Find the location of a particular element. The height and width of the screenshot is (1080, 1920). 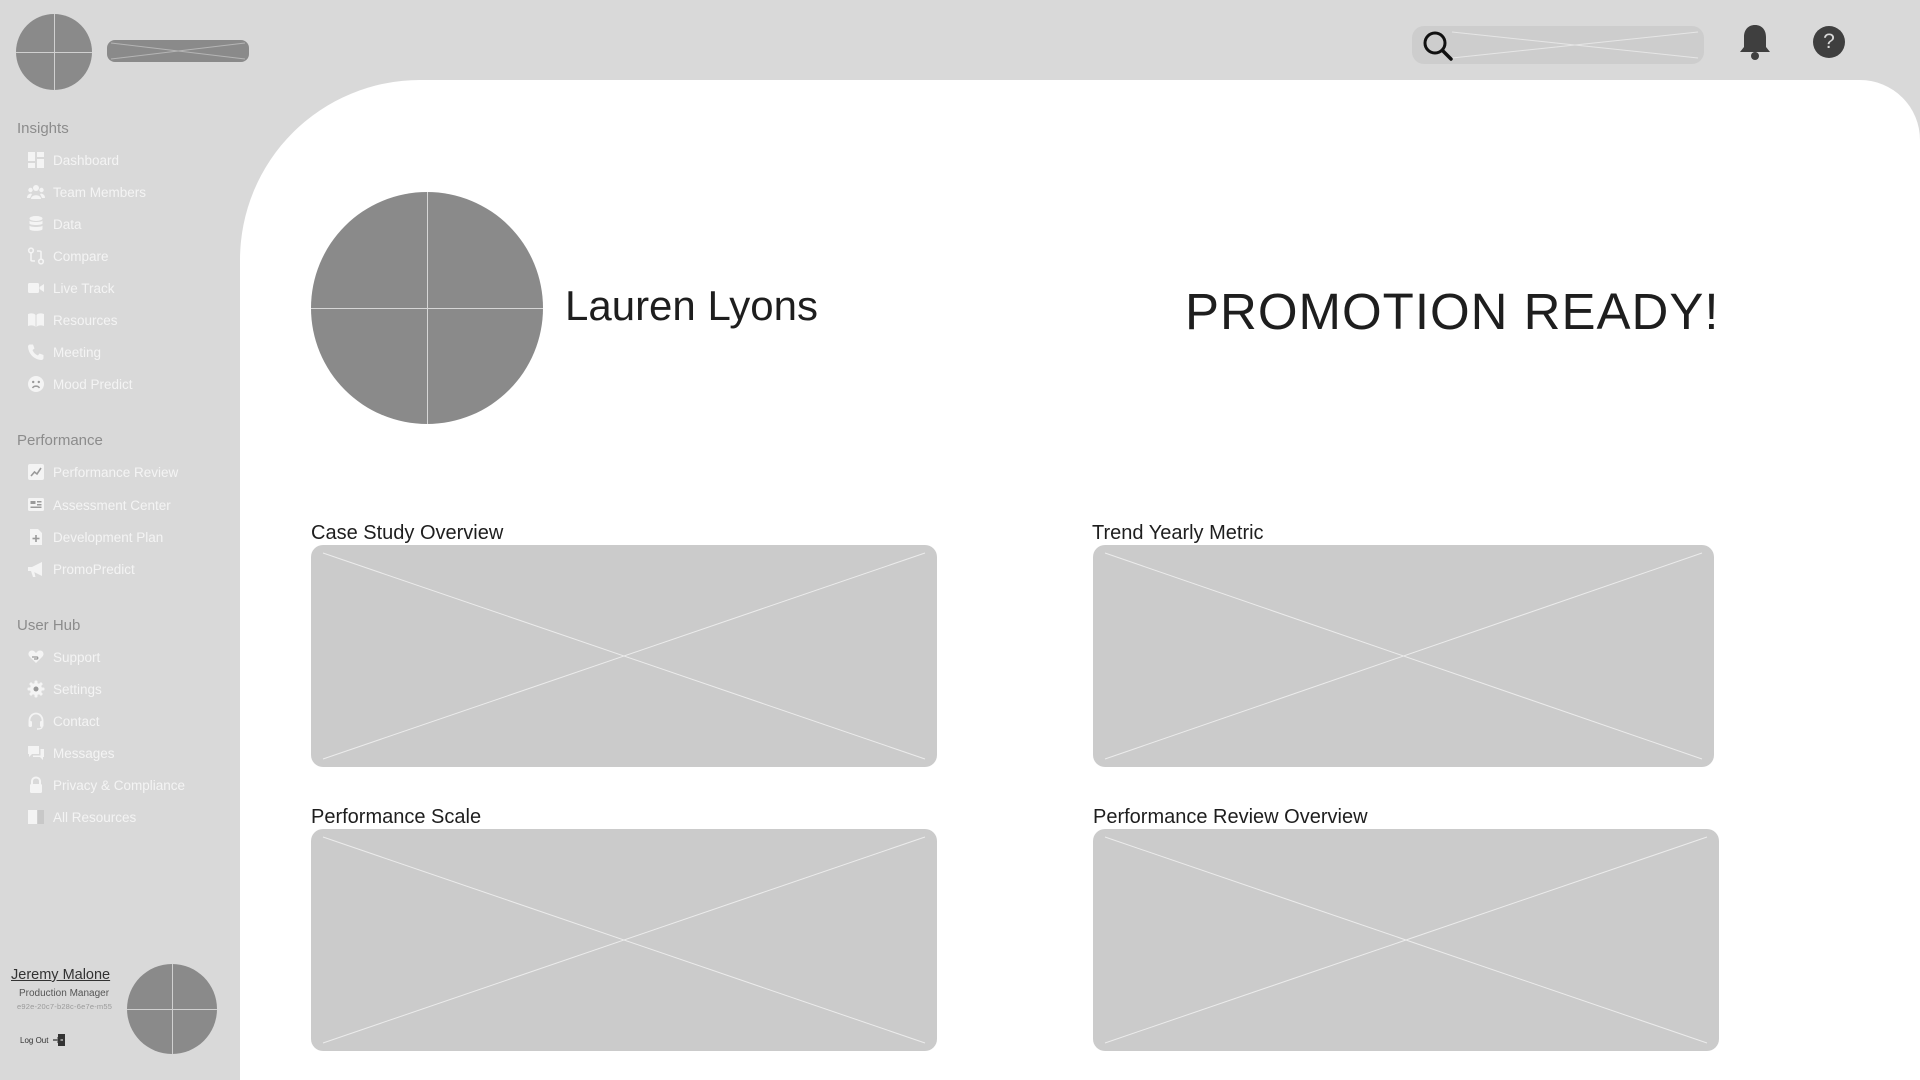

sidebar-item-label: Messages is located at coordinates (84, 753).